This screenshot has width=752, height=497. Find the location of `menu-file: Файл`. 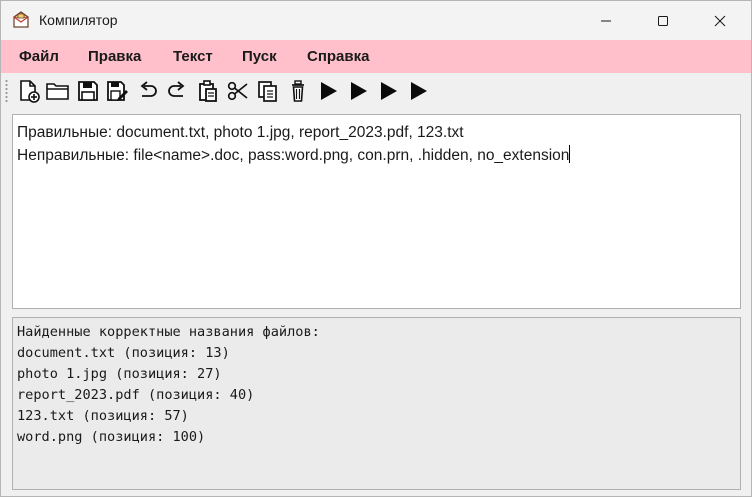

menu-file: Файл is located at coordinates (39, 56).